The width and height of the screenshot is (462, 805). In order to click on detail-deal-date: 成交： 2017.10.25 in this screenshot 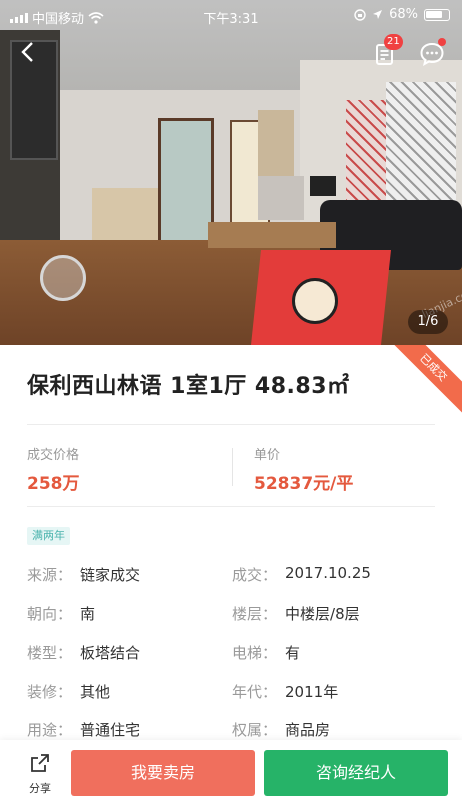, I will do `click(301, 574)`.